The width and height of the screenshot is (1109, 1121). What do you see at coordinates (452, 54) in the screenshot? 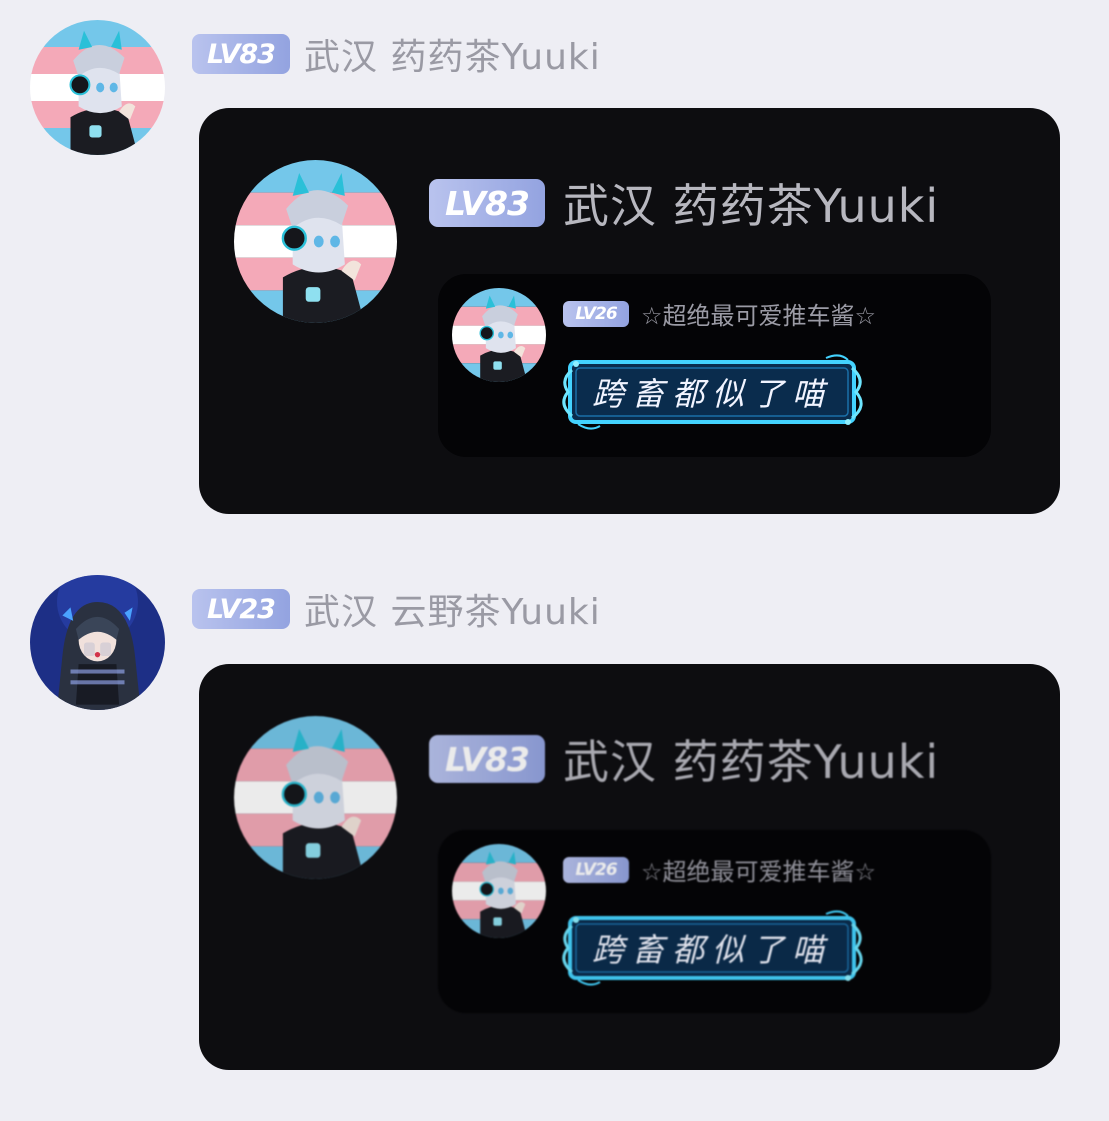
I see `sender-name: 武汉 药药茶Yuuki` at bounding box center [452, 54].